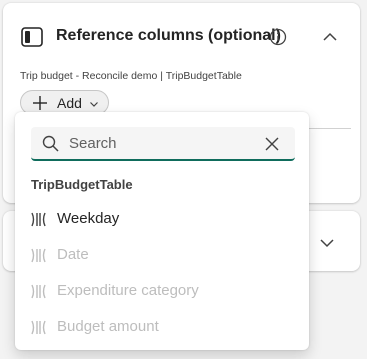 Image resolution: width=367 pixels, height=359 pixels. What do you see at coordinates (128, 290) in the screenshot?
I see `option-label: Expenditure category` at bounding box center [128, 290].